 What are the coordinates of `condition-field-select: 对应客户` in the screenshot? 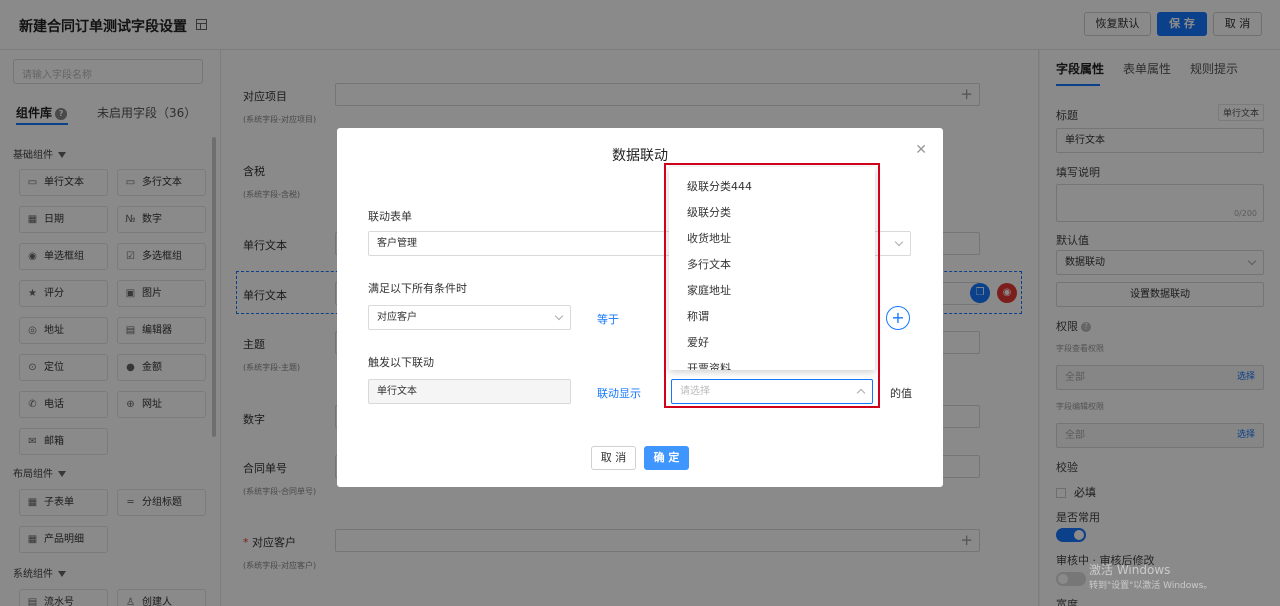 It's located at (469, 317).